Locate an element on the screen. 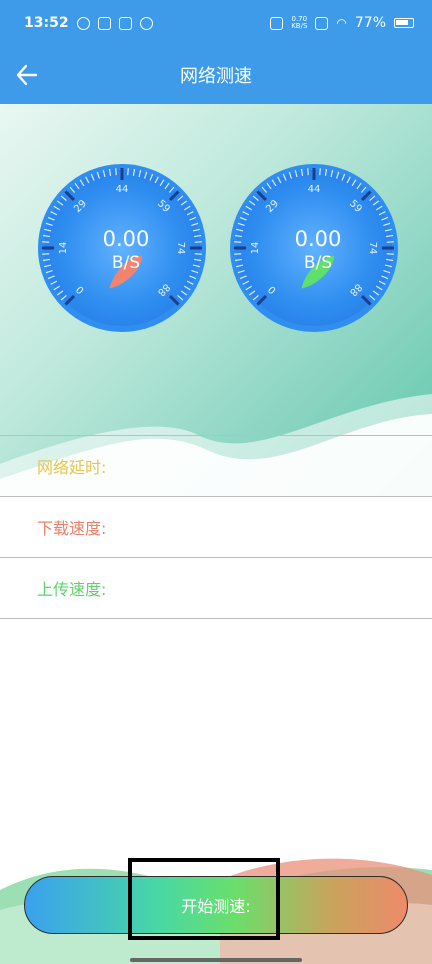 The width and height of the screenshot is (432, 964). home-indicator is located at coordinates (216, 960).